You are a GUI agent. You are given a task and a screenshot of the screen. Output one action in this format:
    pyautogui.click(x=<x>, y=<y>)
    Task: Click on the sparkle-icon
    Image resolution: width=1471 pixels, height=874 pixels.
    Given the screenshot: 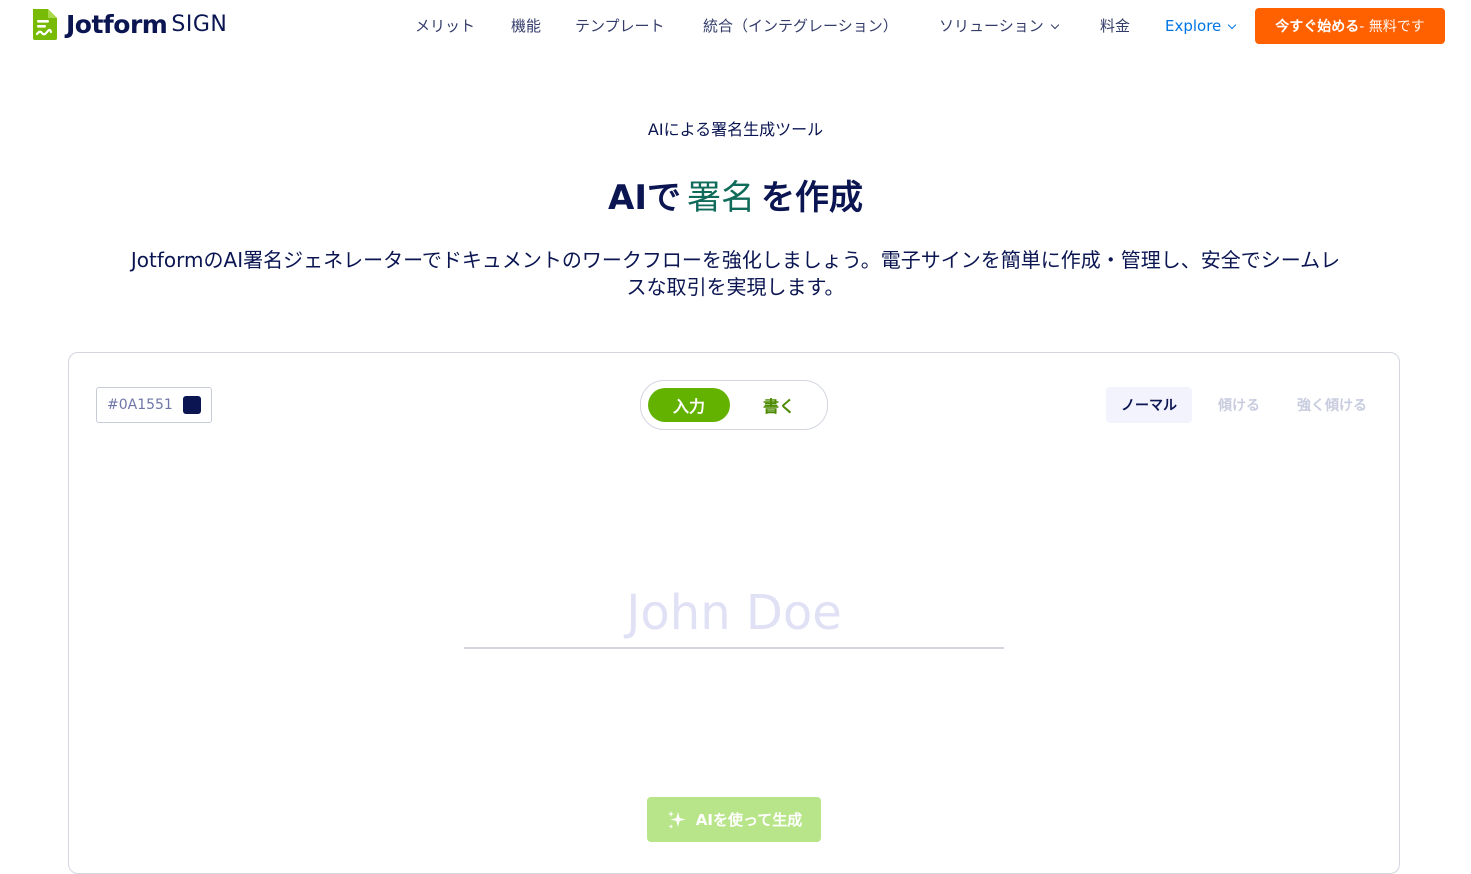 What is the action you would take?
    pyautogui.click(x=676, y=819)
    